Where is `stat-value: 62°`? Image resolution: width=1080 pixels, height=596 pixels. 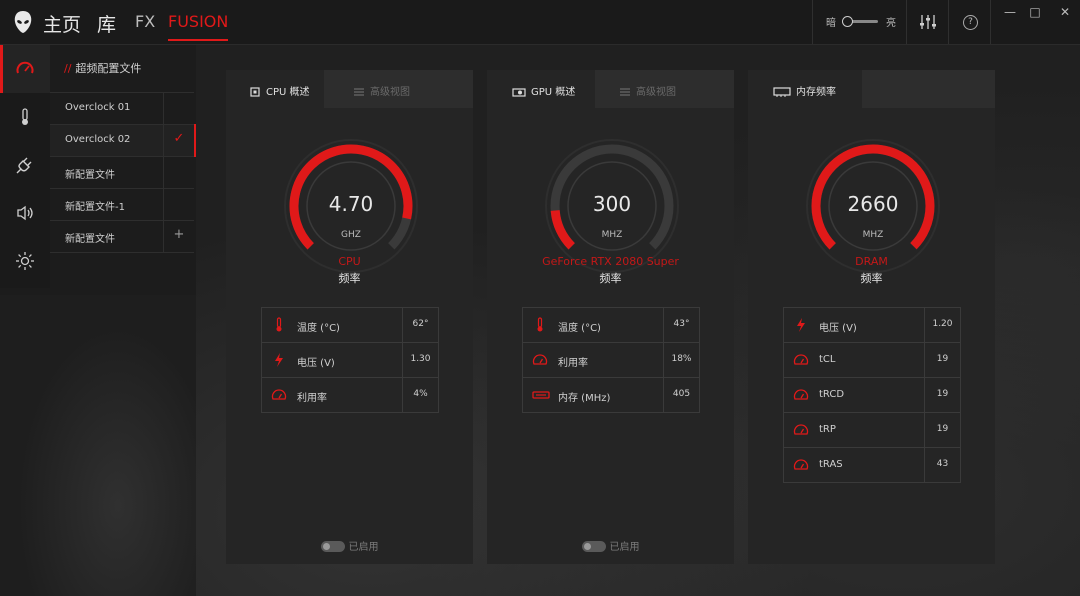
stat-value: 62° is located at coordinates (420, 324).